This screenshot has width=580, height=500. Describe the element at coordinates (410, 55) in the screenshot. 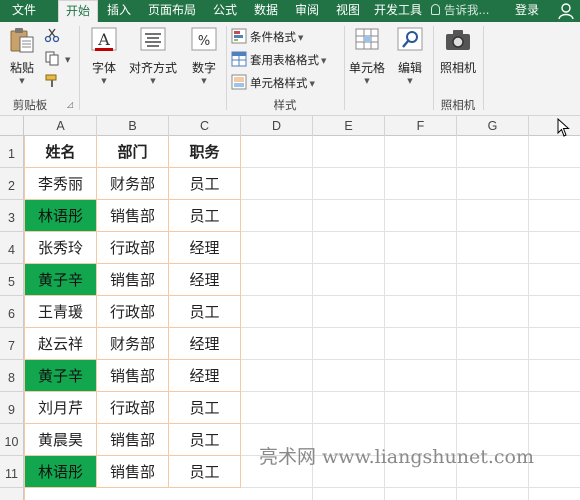

I see `editing-button: 编辑 ▼` at that location.